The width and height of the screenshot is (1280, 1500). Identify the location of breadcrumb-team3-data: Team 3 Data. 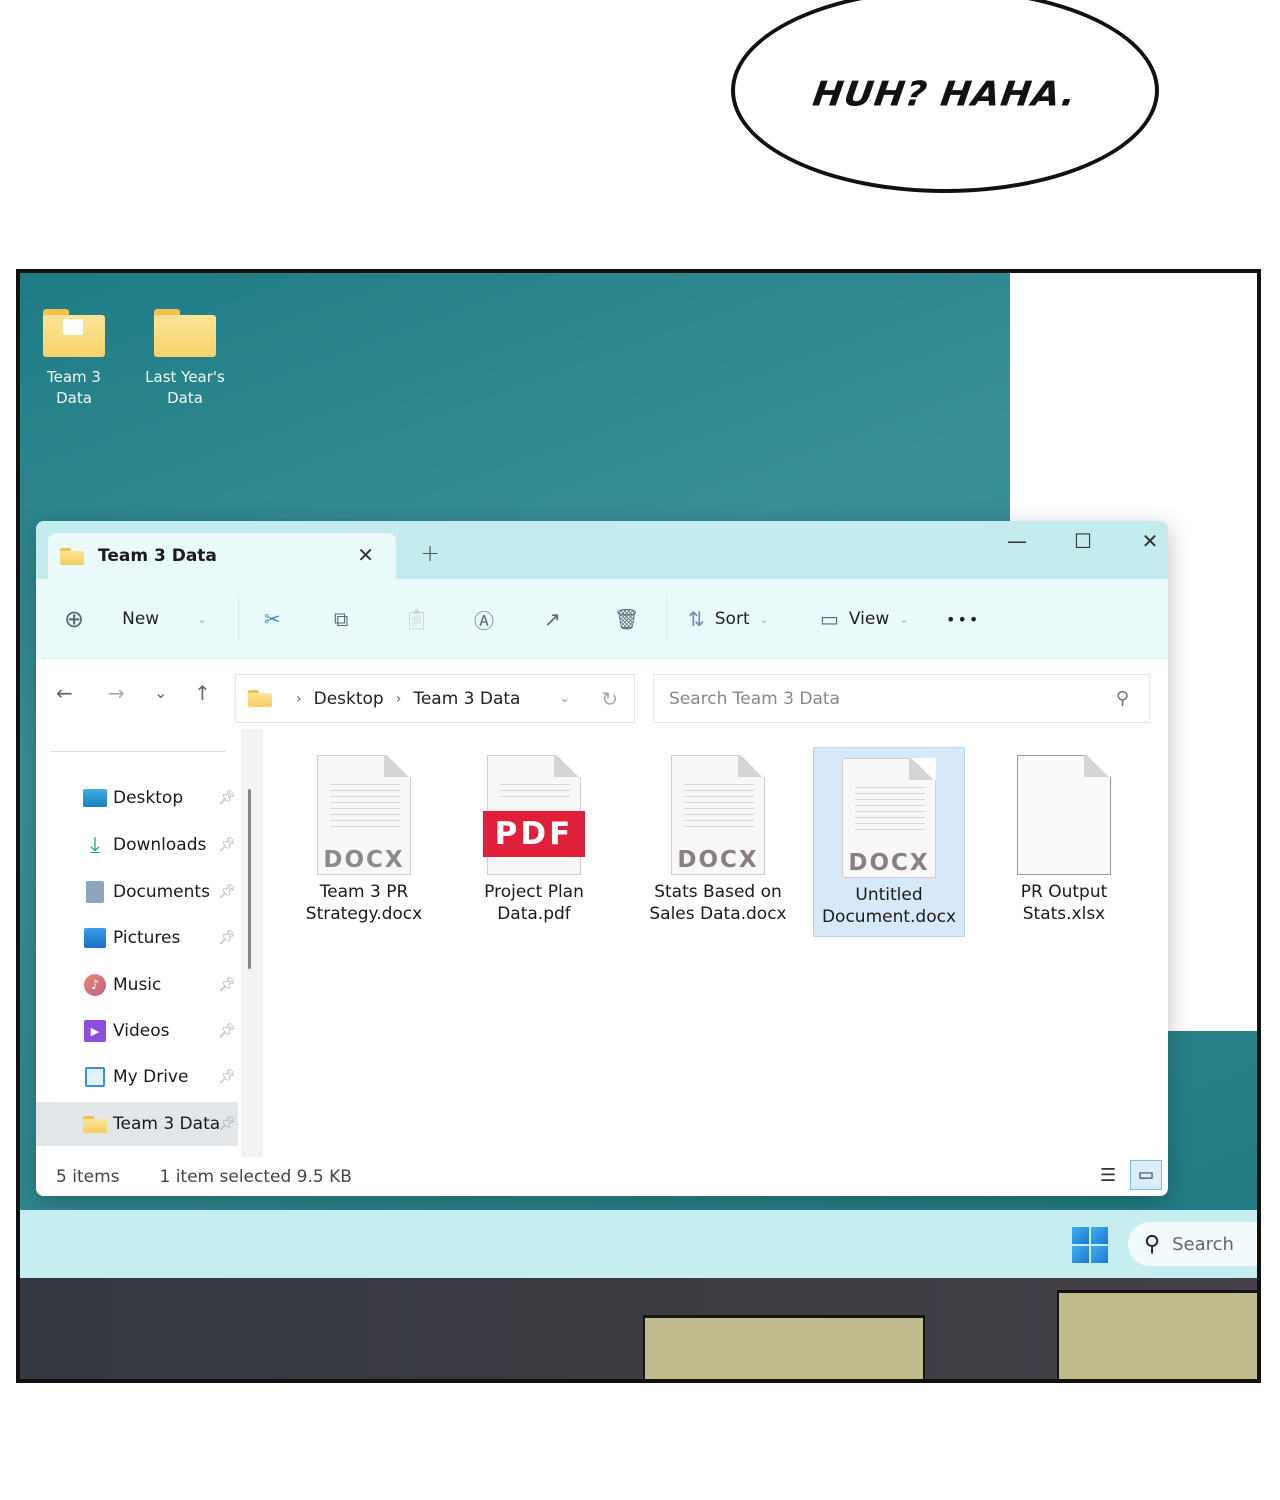
(466, 699).